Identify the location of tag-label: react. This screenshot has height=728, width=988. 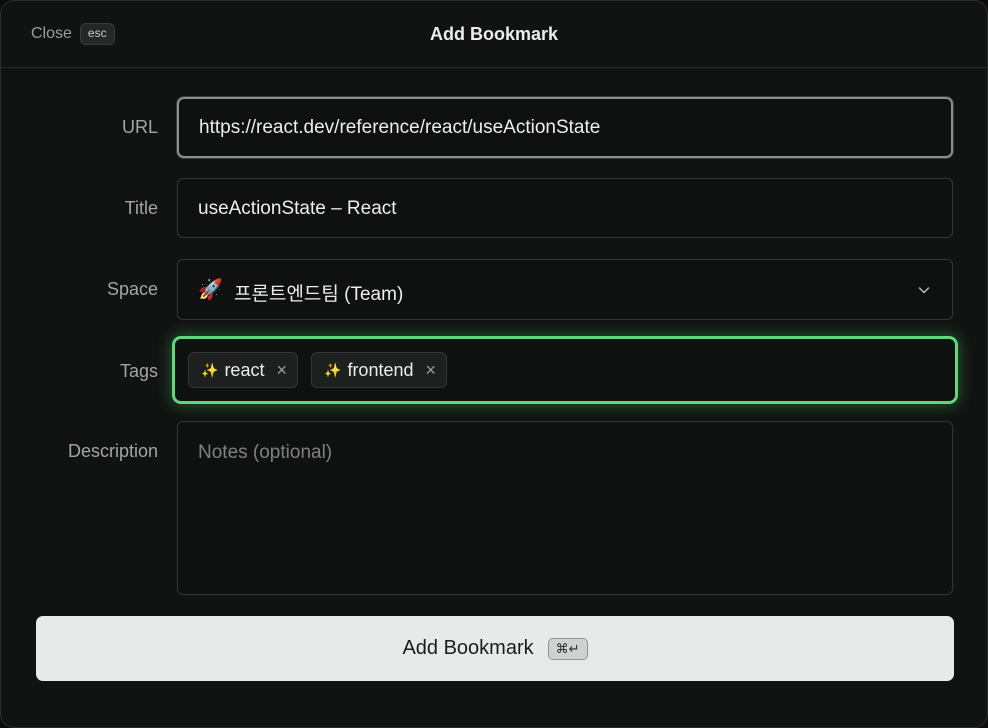
(244, 369).